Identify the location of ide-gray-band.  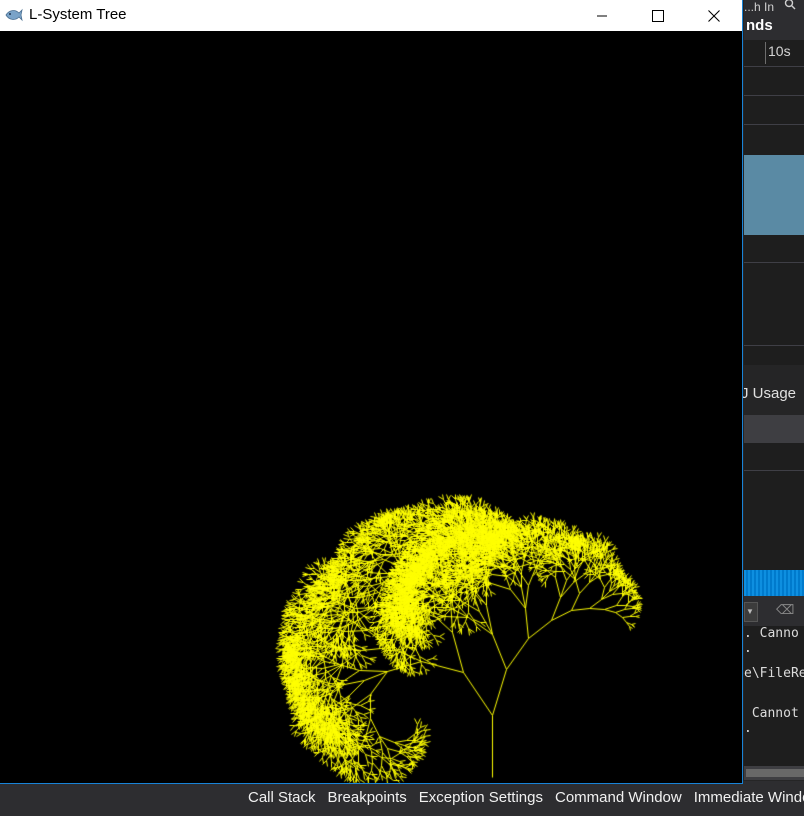
(774, 429).